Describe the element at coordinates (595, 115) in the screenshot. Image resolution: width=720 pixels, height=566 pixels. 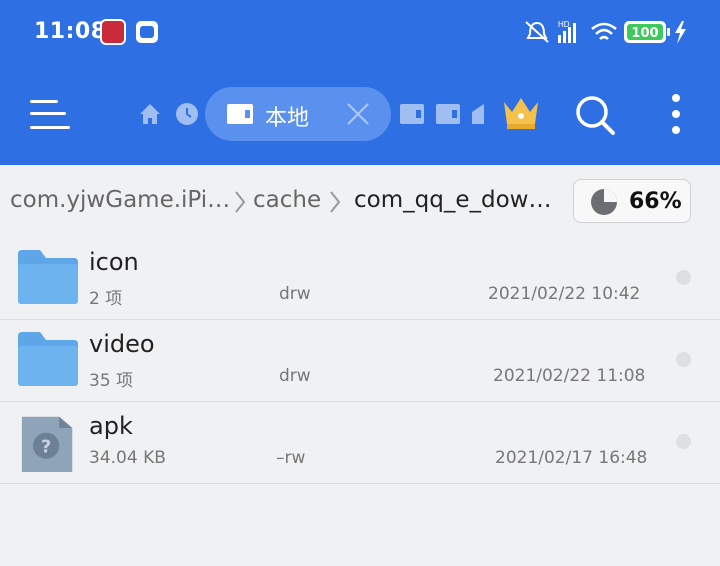
I see `search-icon` at that location.